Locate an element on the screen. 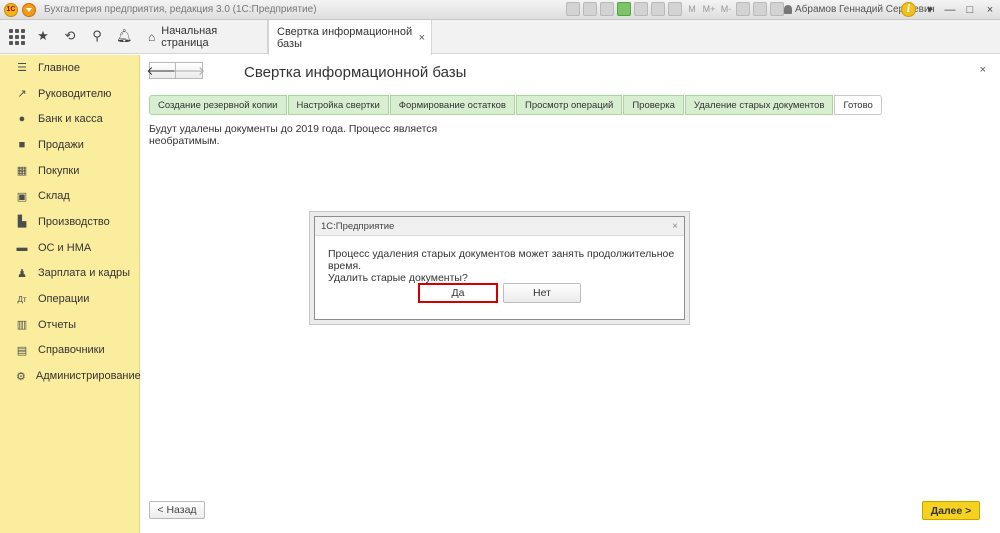 The height and width of the screenshot is (533, 1000). sidebar-item-production: ▙ Производство is located at coordinates (69, 222).